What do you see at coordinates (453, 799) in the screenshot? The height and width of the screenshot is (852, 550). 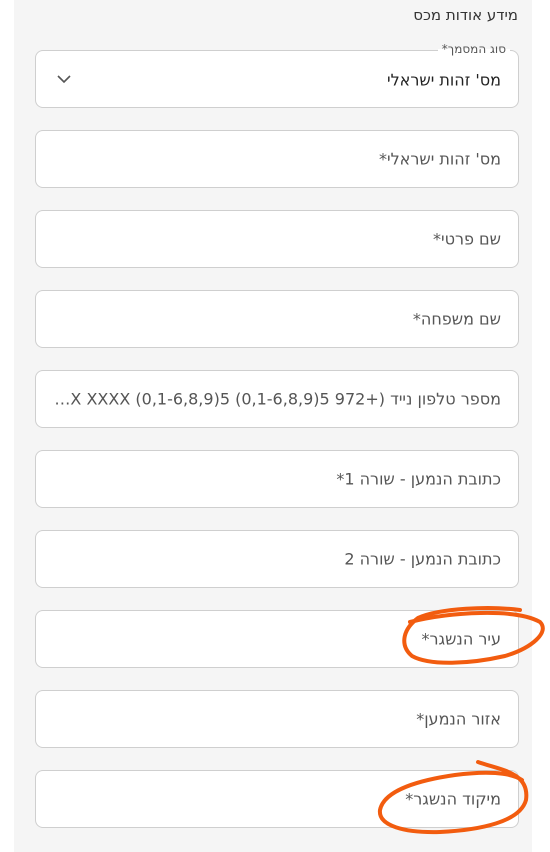 I see `postal-code-placeholder: מיקוד הנשגר*` at bounding box center [453, 799].